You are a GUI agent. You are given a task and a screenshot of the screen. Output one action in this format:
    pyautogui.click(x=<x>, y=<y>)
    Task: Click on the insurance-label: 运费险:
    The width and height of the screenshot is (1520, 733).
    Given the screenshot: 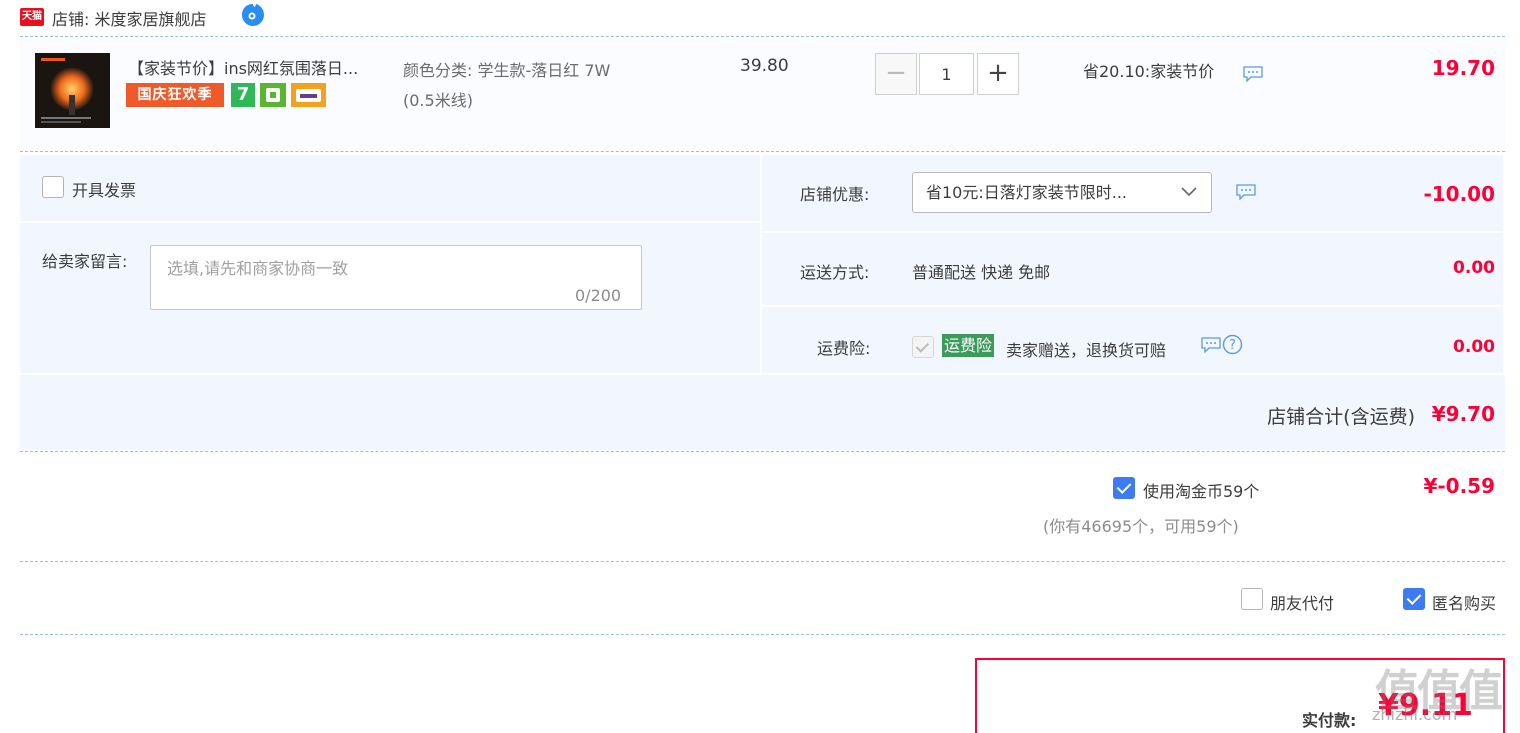 What is the action you would take?
    pyautogui.click(x=844, y=348)
    